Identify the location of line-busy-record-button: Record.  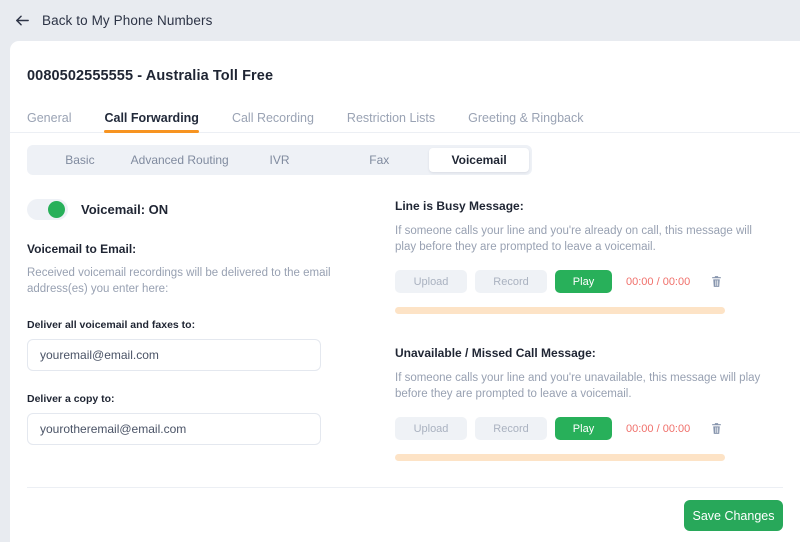
(511, 281).